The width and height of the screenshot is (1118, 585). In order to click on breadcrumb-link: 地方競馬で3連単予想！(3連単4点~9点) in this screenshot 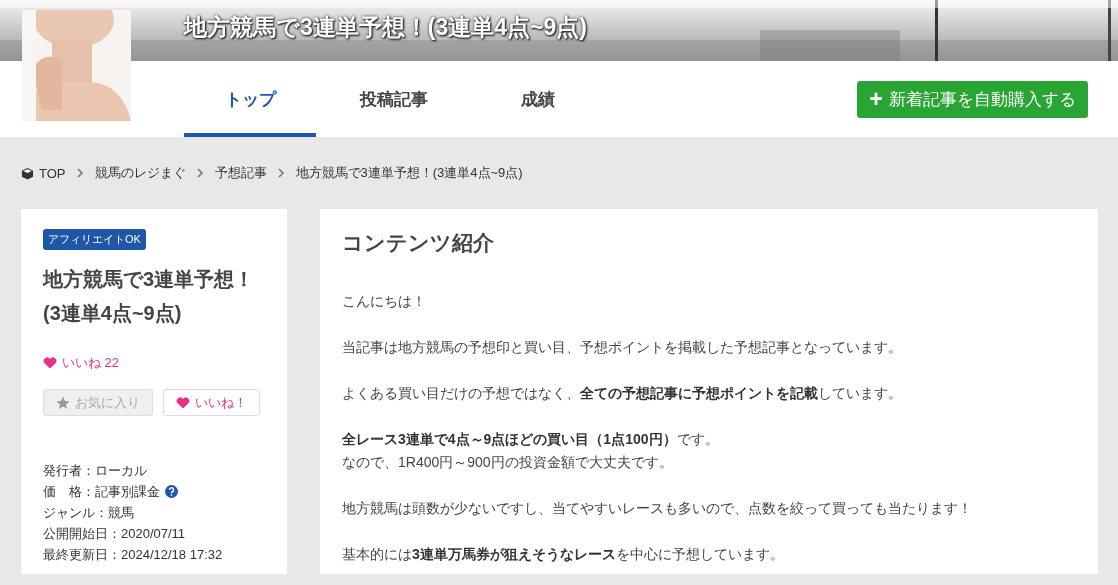, I will do `click(409, 173)`.